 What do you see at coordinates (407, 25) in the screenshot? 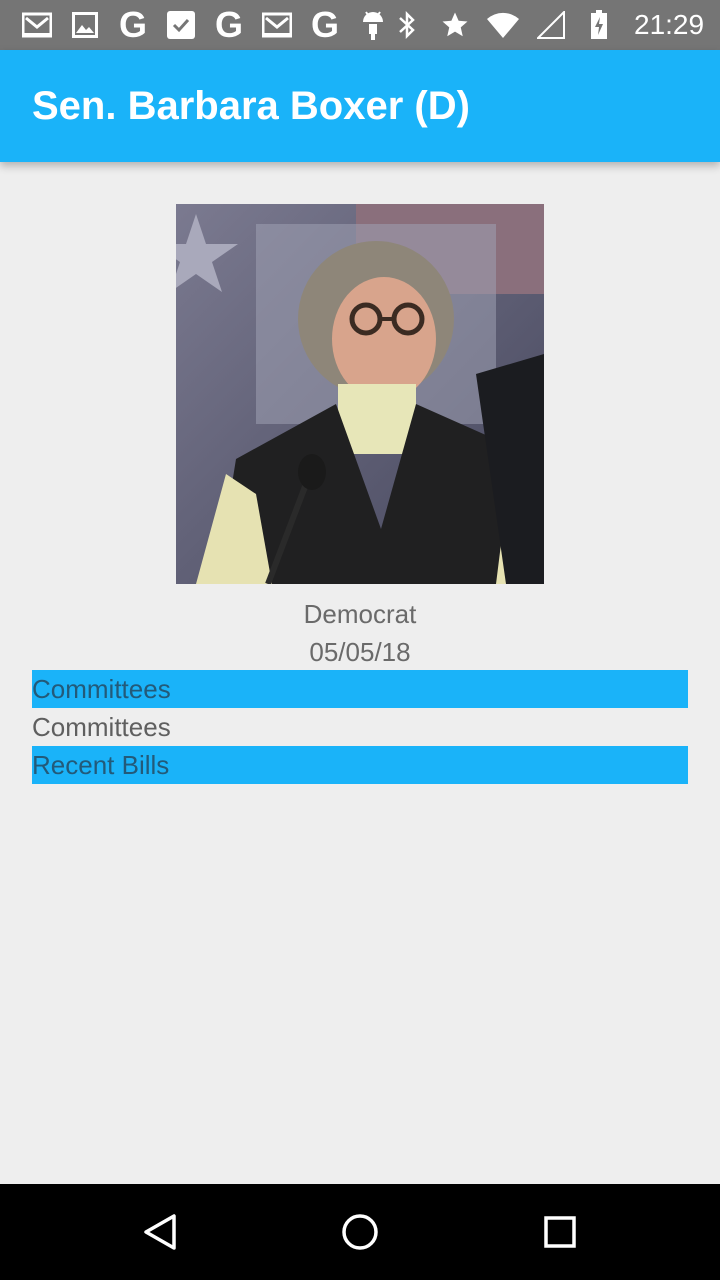
I see `bluetooth-icon` at bounding box center [407, 25].